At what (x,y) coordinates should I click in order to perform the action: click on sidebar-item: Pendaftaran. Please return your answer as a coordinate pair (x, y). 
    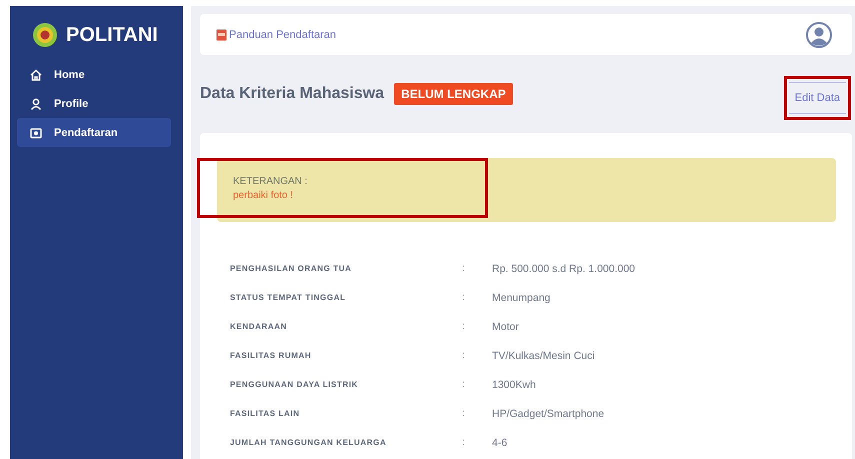
    Looking at the image, I should click on (94, 132).